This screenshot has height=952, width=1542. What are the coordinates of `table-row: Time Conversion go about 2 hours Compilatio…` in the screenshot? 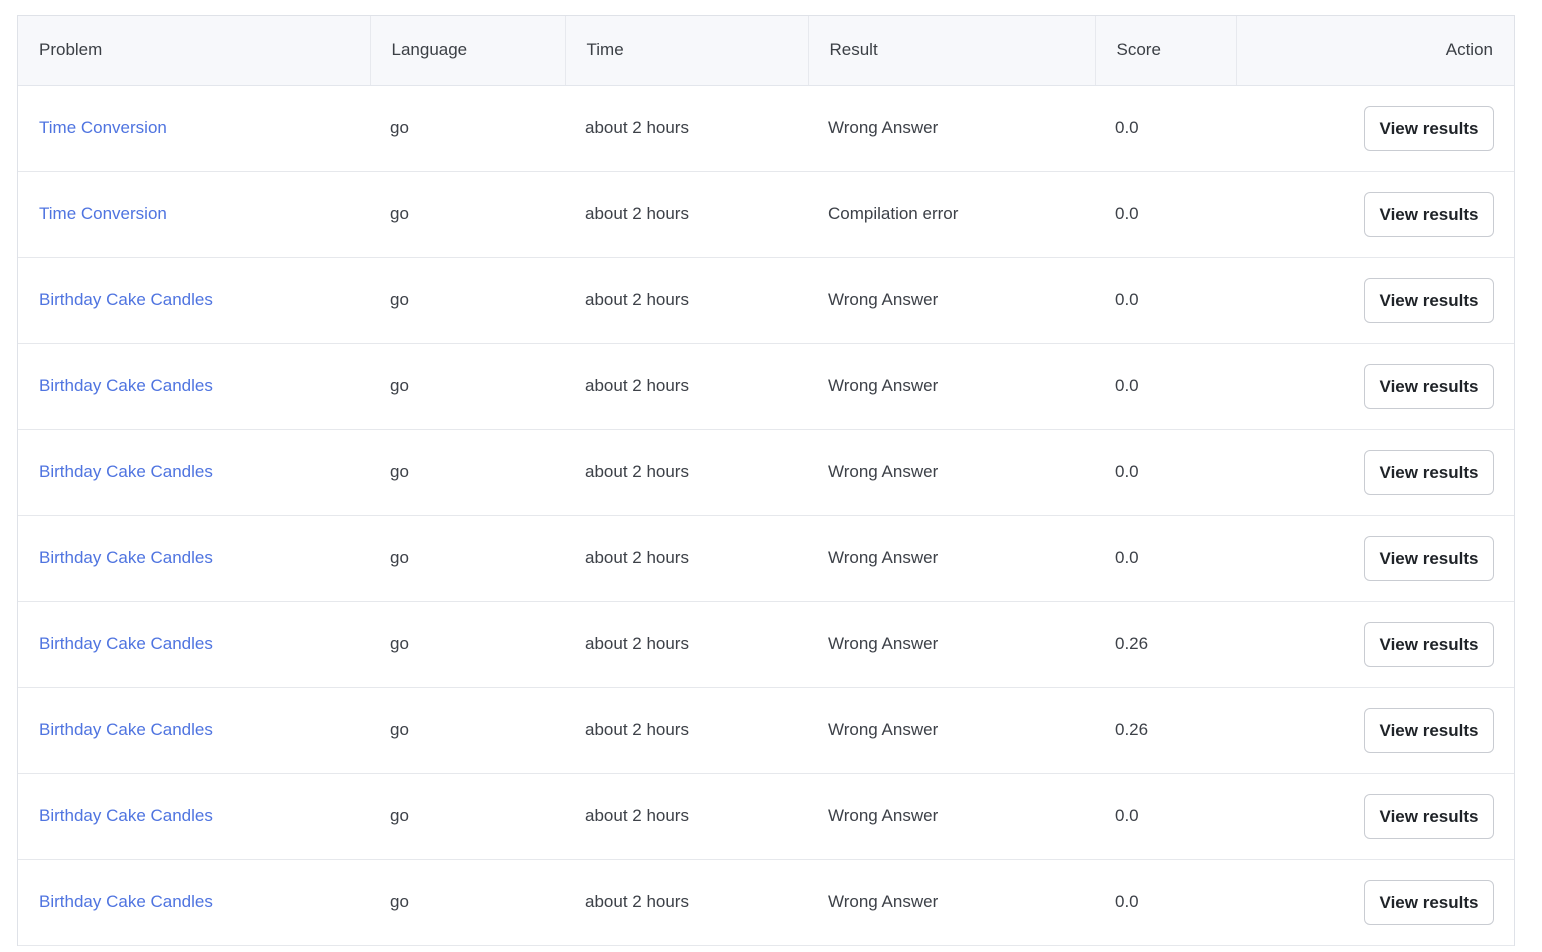 It's located at (766, 214).